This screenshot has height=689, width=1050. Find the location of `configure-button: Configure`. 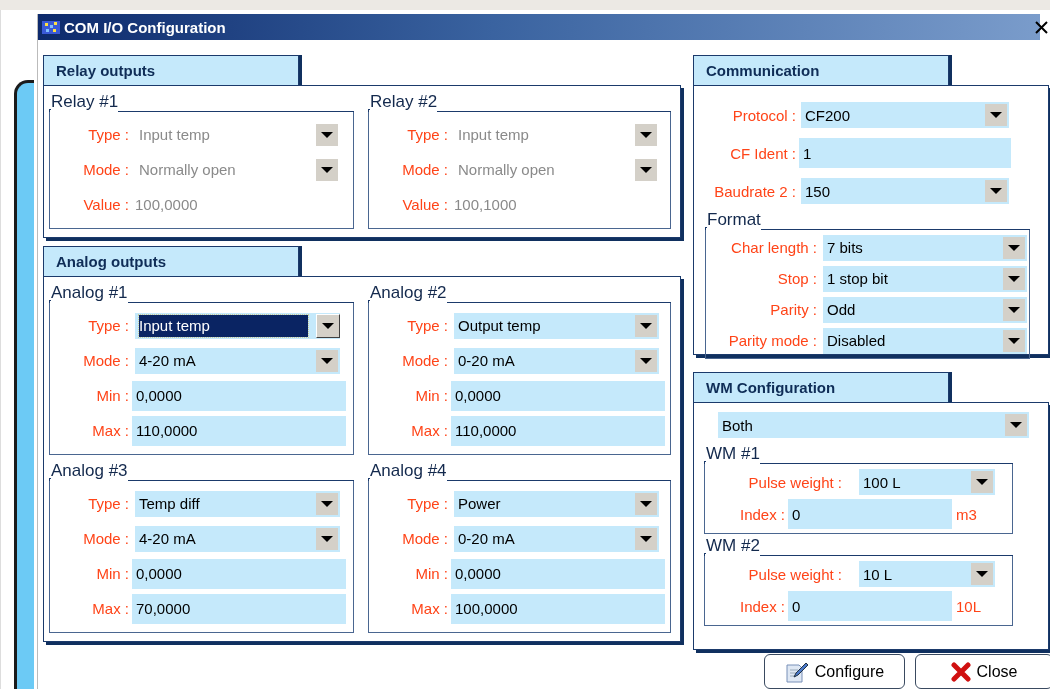

configure-button: Configure is located at coordinates (834, 671).